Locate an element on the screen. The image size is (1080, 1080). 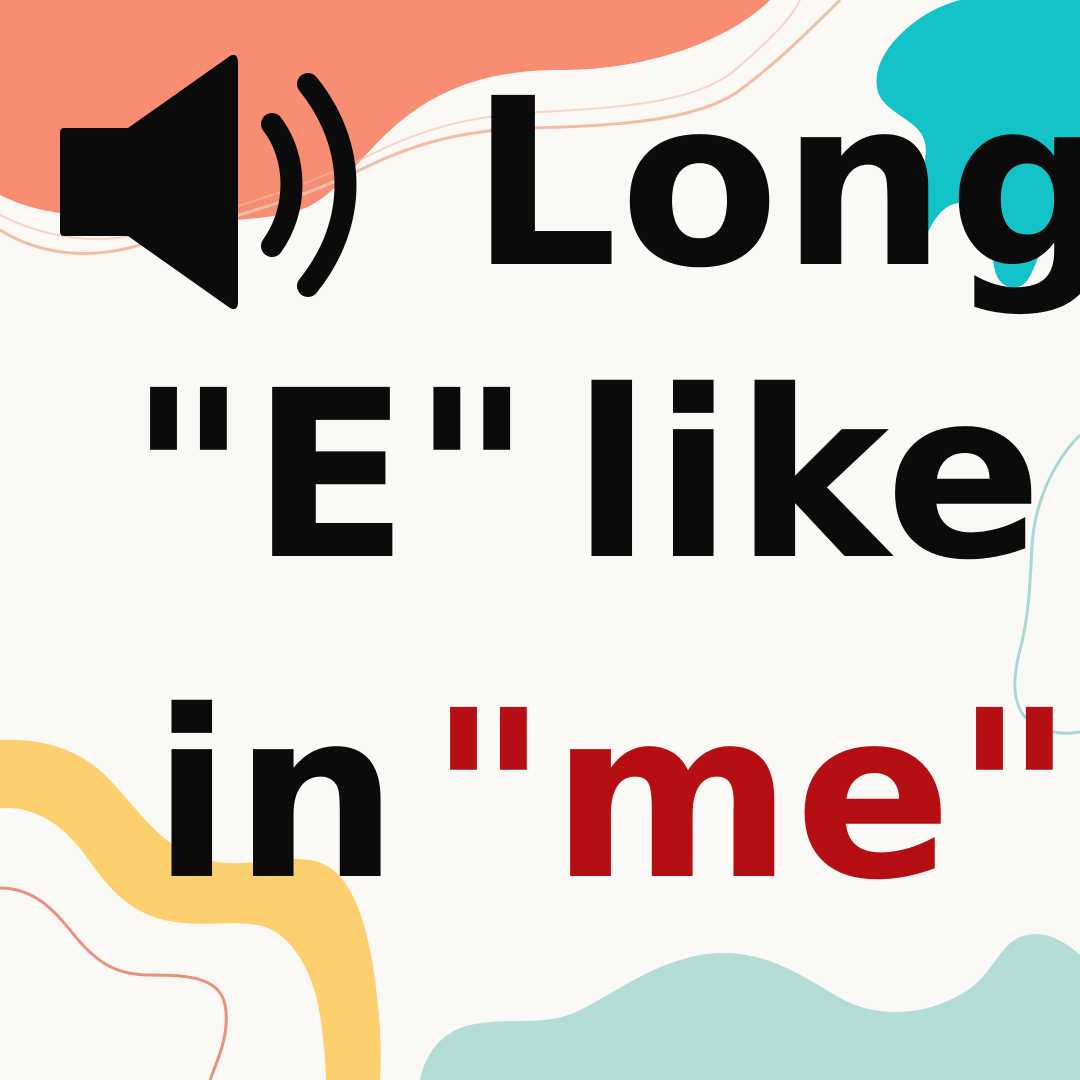
title-word-like: like is located at coordinates (808, 476).